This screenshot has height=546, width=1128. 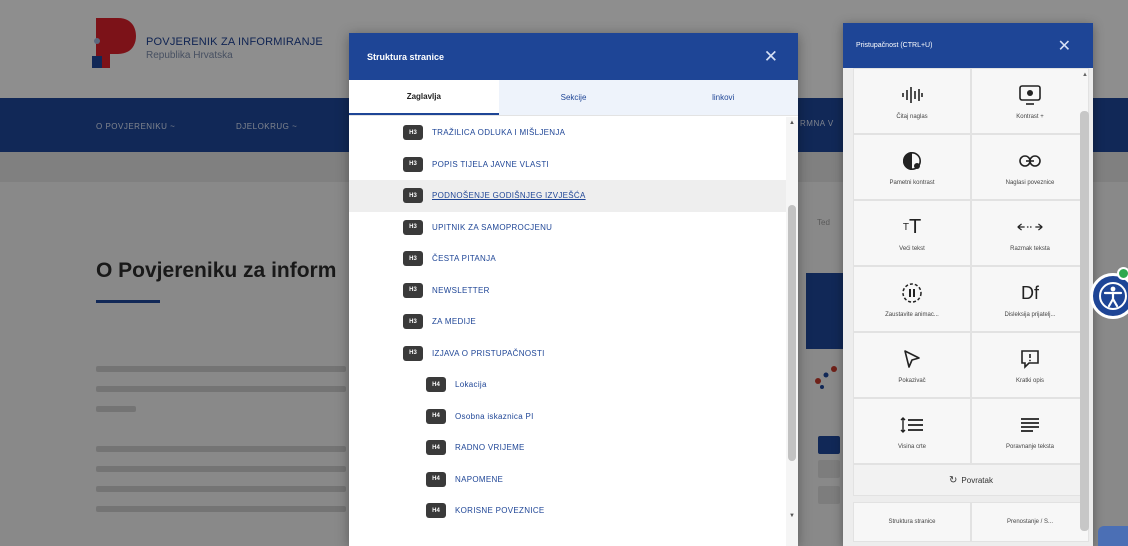 I want to click on option-label: Kratki opis, so click(x=1029, y=381).